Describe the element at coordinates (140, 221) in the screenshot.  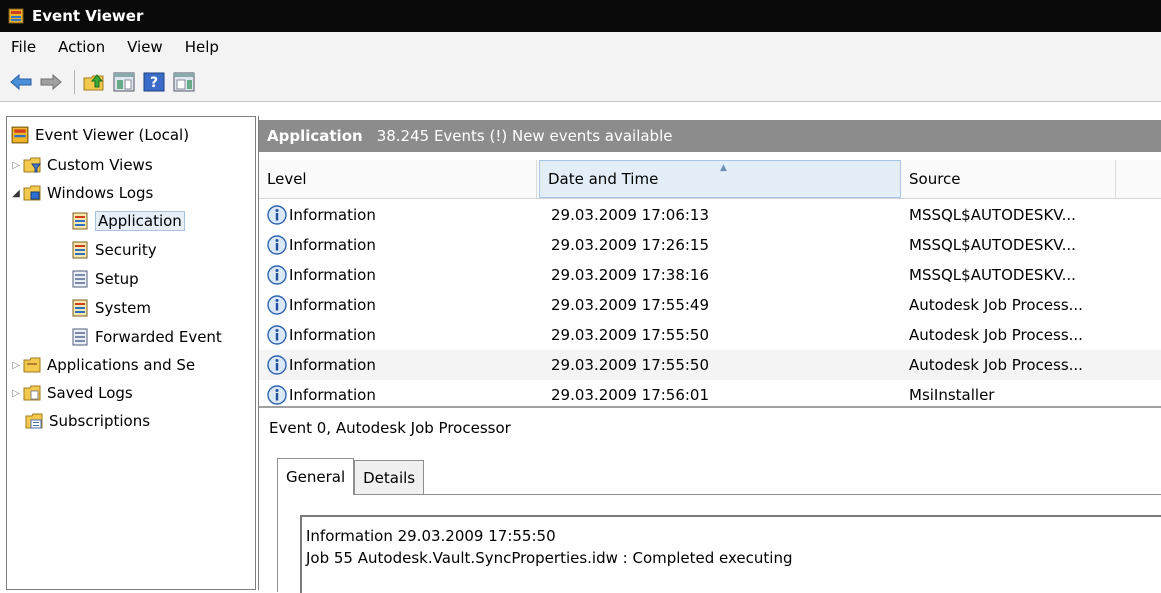
I see `tree-label: Application` at that location.